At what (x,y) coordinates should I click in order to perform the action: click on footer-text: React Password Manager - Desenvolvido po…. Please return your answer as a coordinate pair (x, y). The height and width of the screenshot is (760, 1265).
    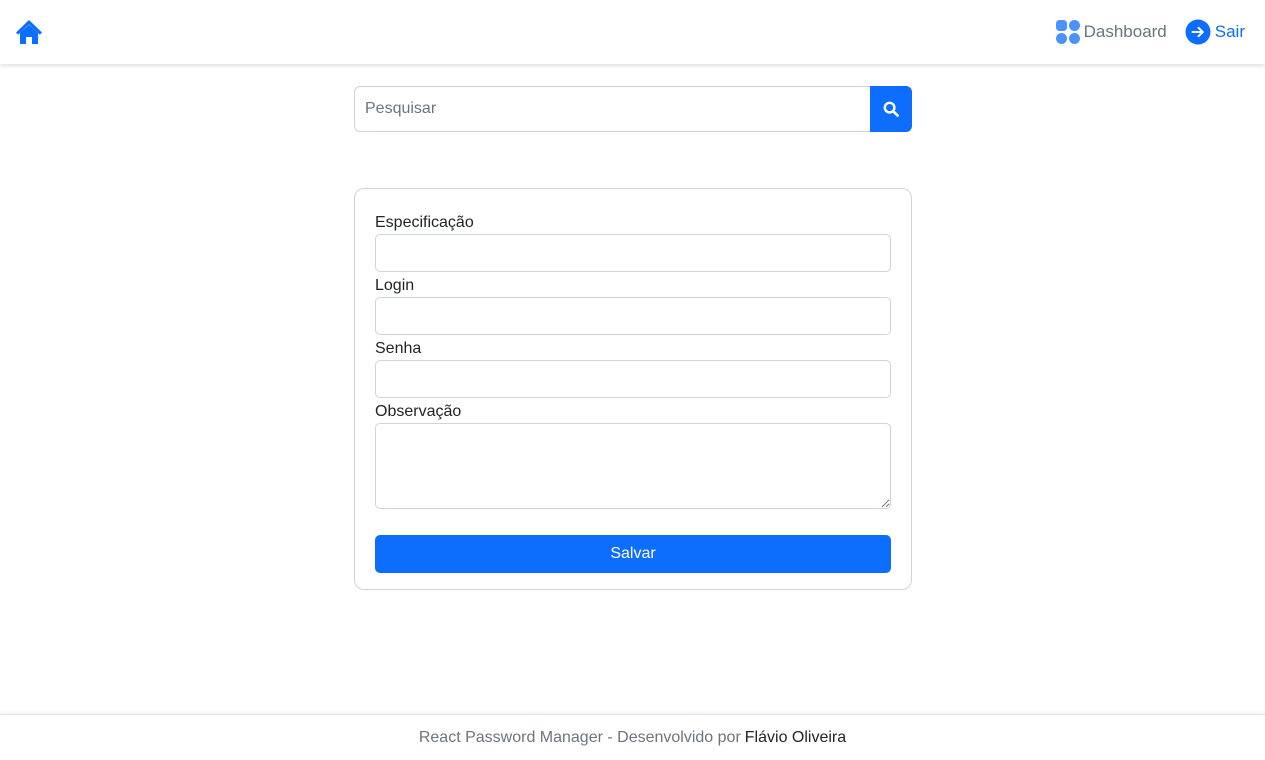
    Looking at the image, I should click on (579, 737).